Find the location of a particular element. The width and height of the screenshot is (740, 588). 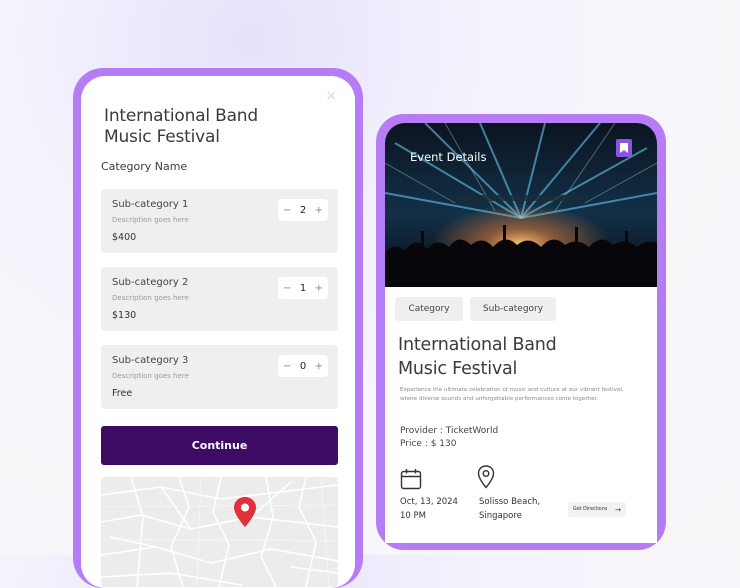

get-directions-label: Get Directions is located at coordinates (590, 509).